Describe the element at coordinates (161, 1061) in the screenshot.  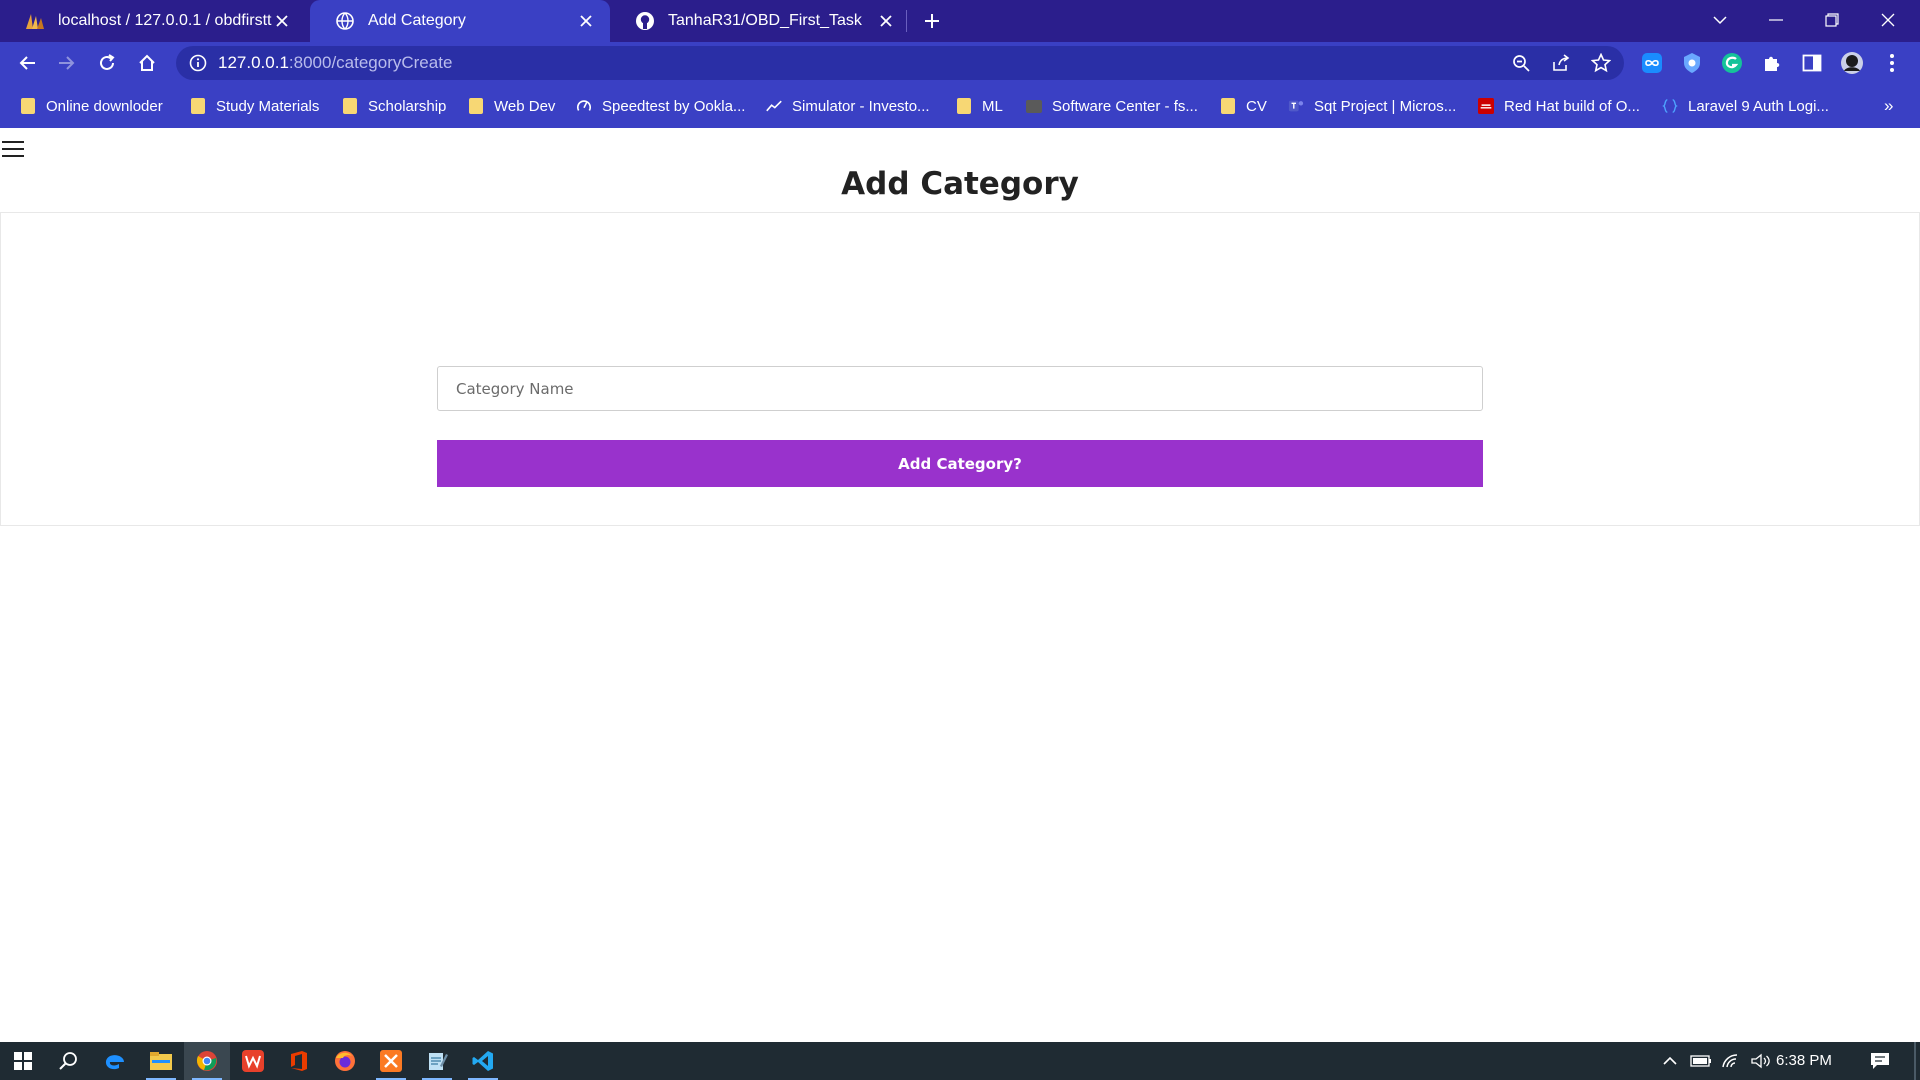
I see `file-explorer-icon` at that location.